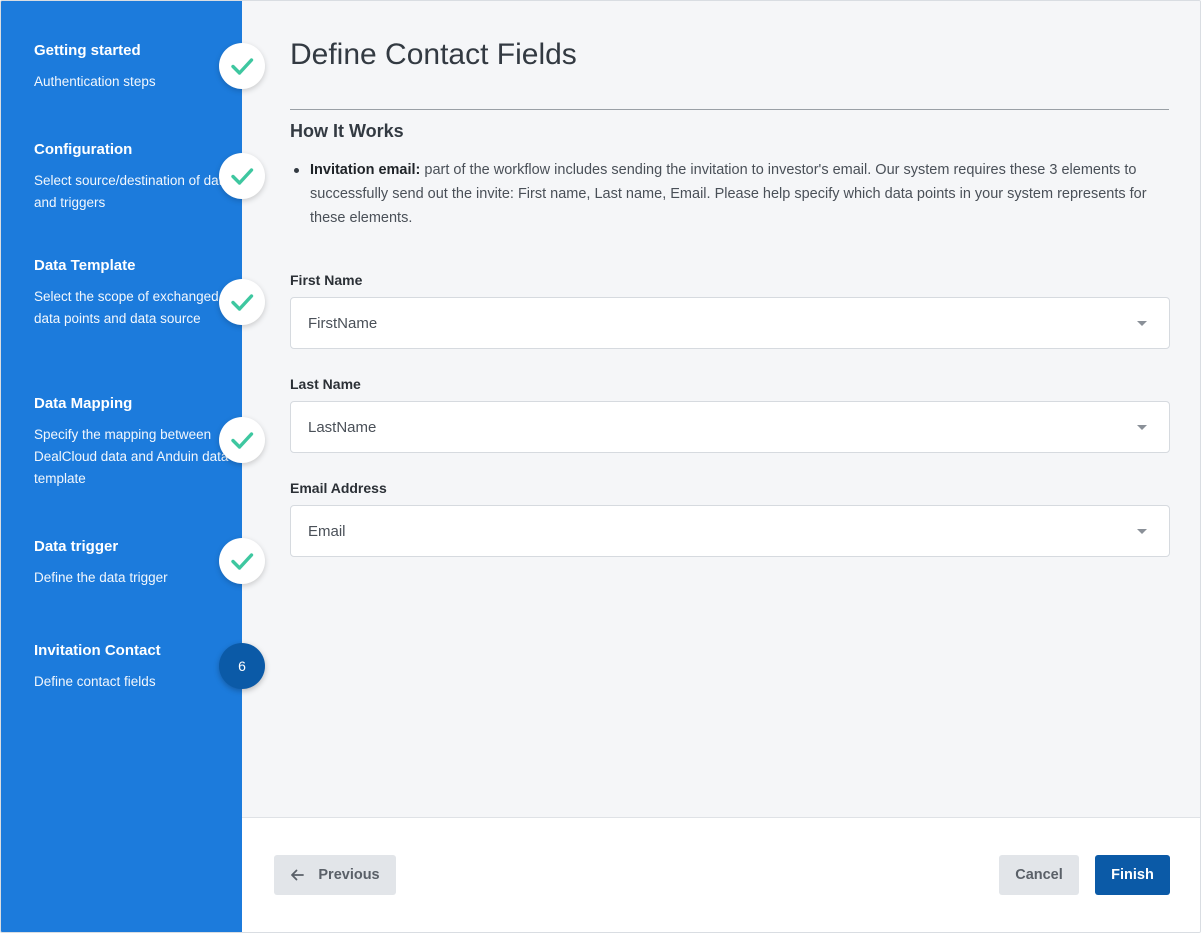 This screenshot has width=1201, height=933. I want to click on select-value: FirstName, so click(343, 323).